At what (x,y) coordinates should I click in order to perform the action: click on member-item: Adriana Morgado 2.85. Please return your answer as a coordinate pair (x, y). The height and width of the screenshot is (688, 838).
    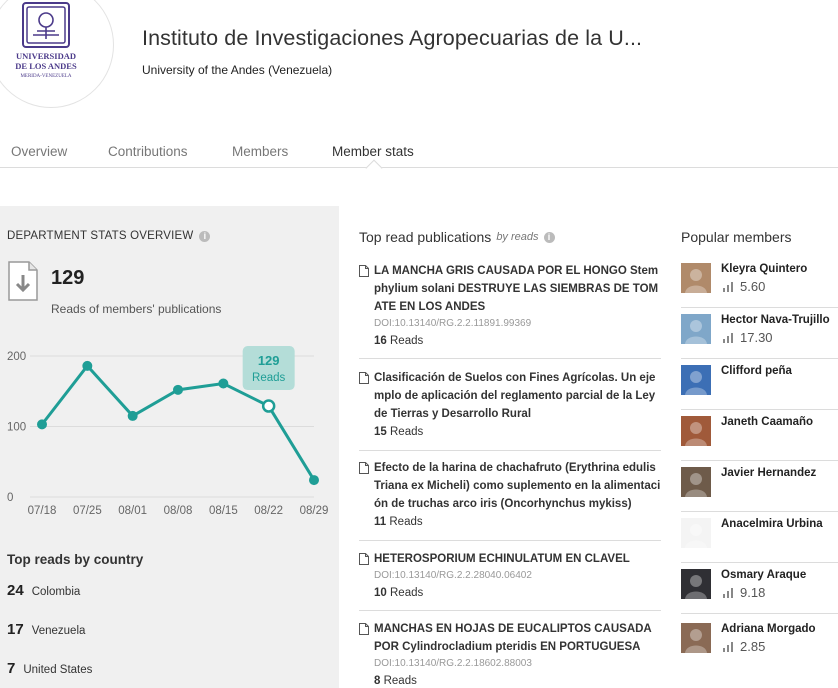
    Looking at the image, I should click on (759, 642).